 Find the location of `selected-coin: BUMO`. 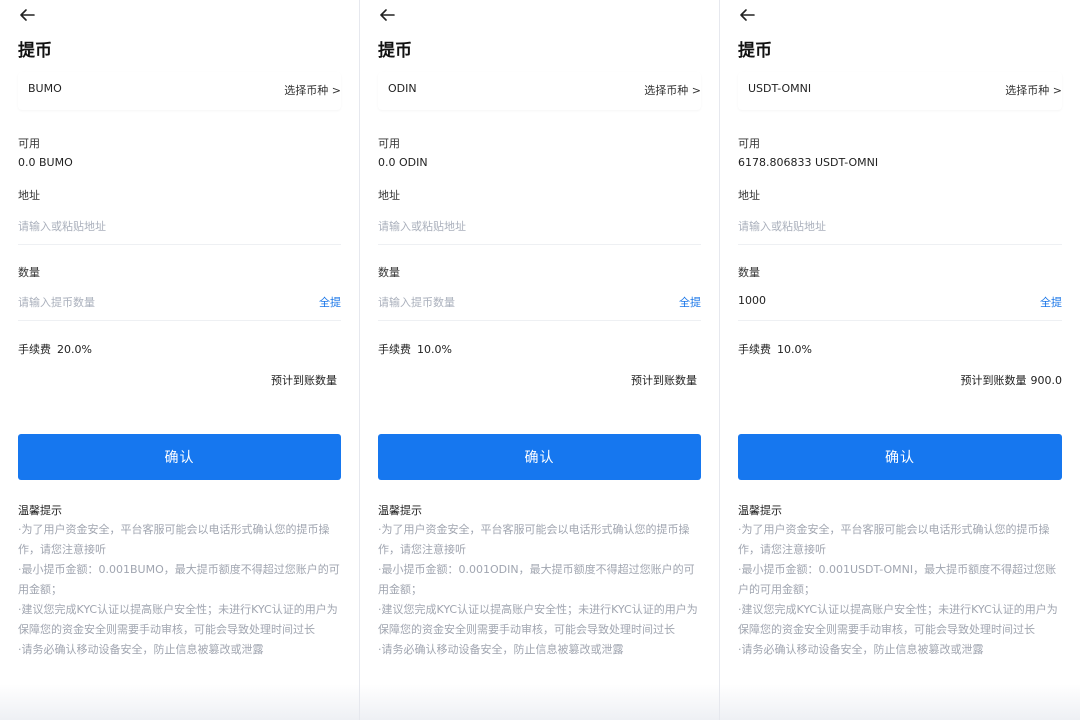

selected-coin: BUMO is located at coordinates (45, 88).